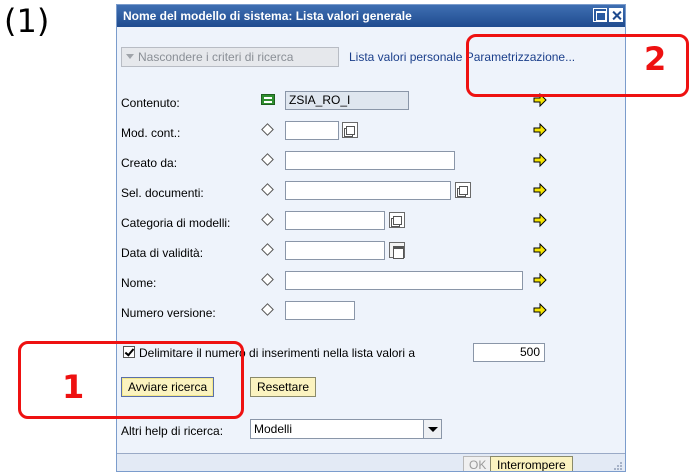 Image resolution: width=689 pixels, height=475 pixels. I want to click on row-mod-cont: Mod. cont.:, so click(371, 132).